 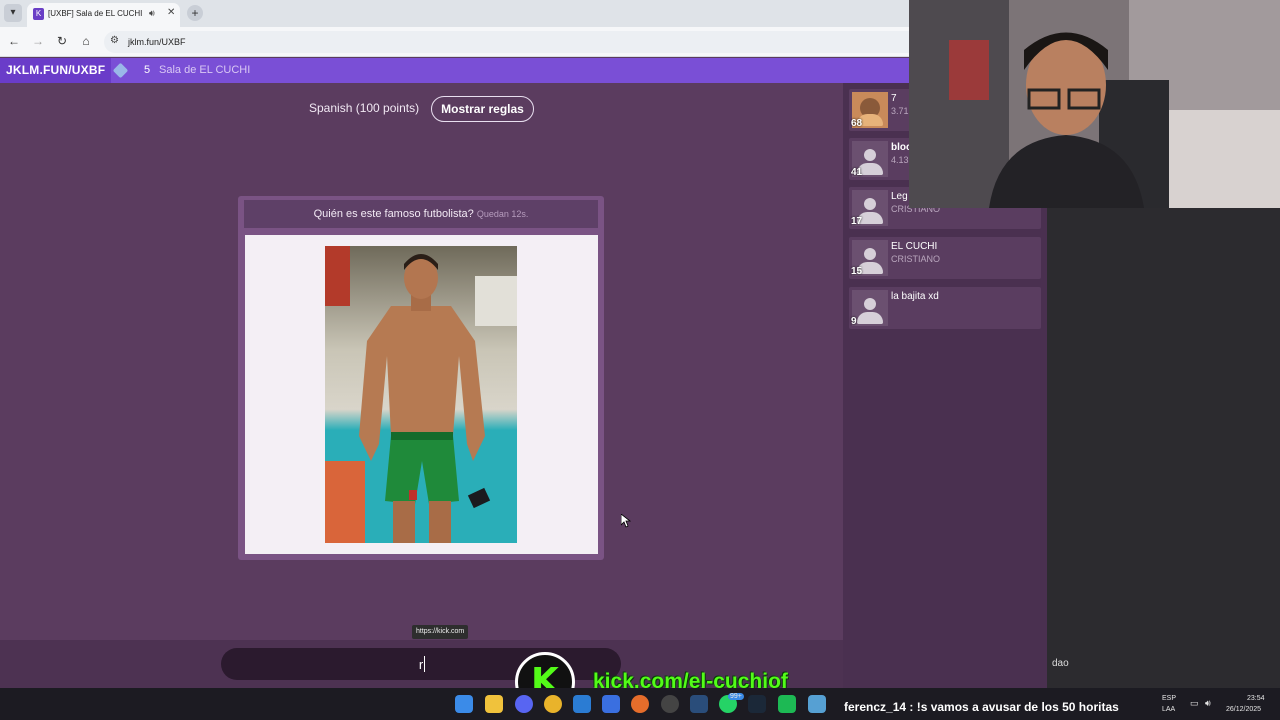 What do you see at coordinates (1163, 448) in the screenshot?
I see `chat-panel` at bounding box center [1163, 448].